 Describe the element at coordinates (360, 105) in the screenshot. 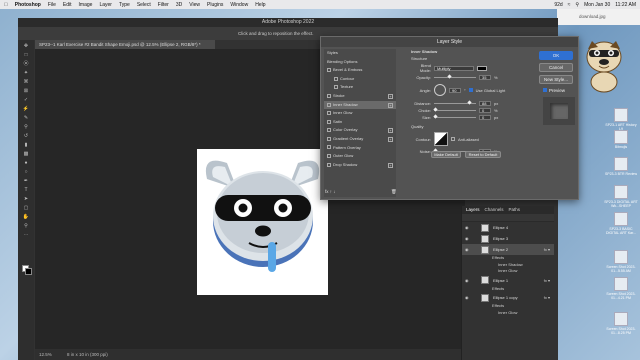

I see `style-item-inner-shadow: Inner Shadow +` at that location.